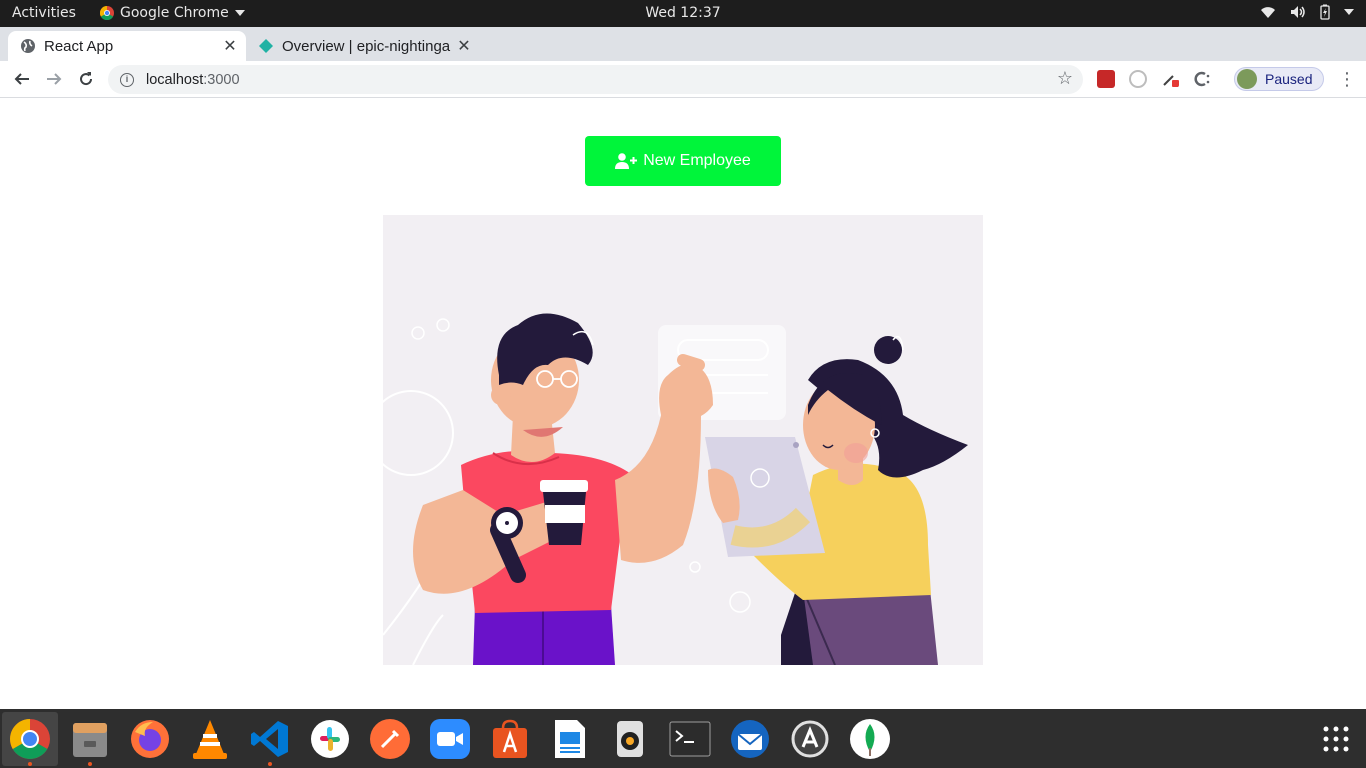 The height and width of the screenshot is (768, 1366). I want to click on chrome-icon, so click(30, 739).